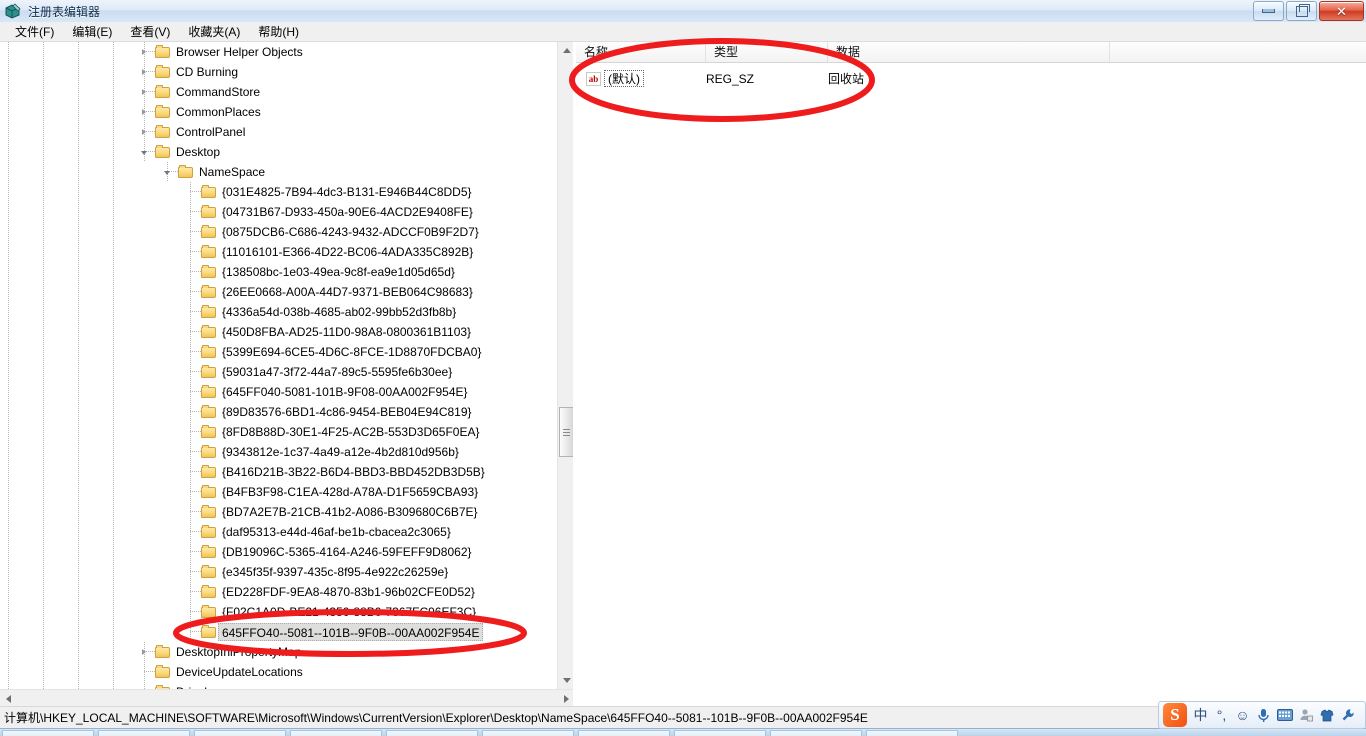 Image resolution: width=1366 pixels, height=736 pixels. I want to click on tree-item: {8FD8B88D-30E1-4F25-AC2B-553D3D65F0EA}, so click(276, 432).